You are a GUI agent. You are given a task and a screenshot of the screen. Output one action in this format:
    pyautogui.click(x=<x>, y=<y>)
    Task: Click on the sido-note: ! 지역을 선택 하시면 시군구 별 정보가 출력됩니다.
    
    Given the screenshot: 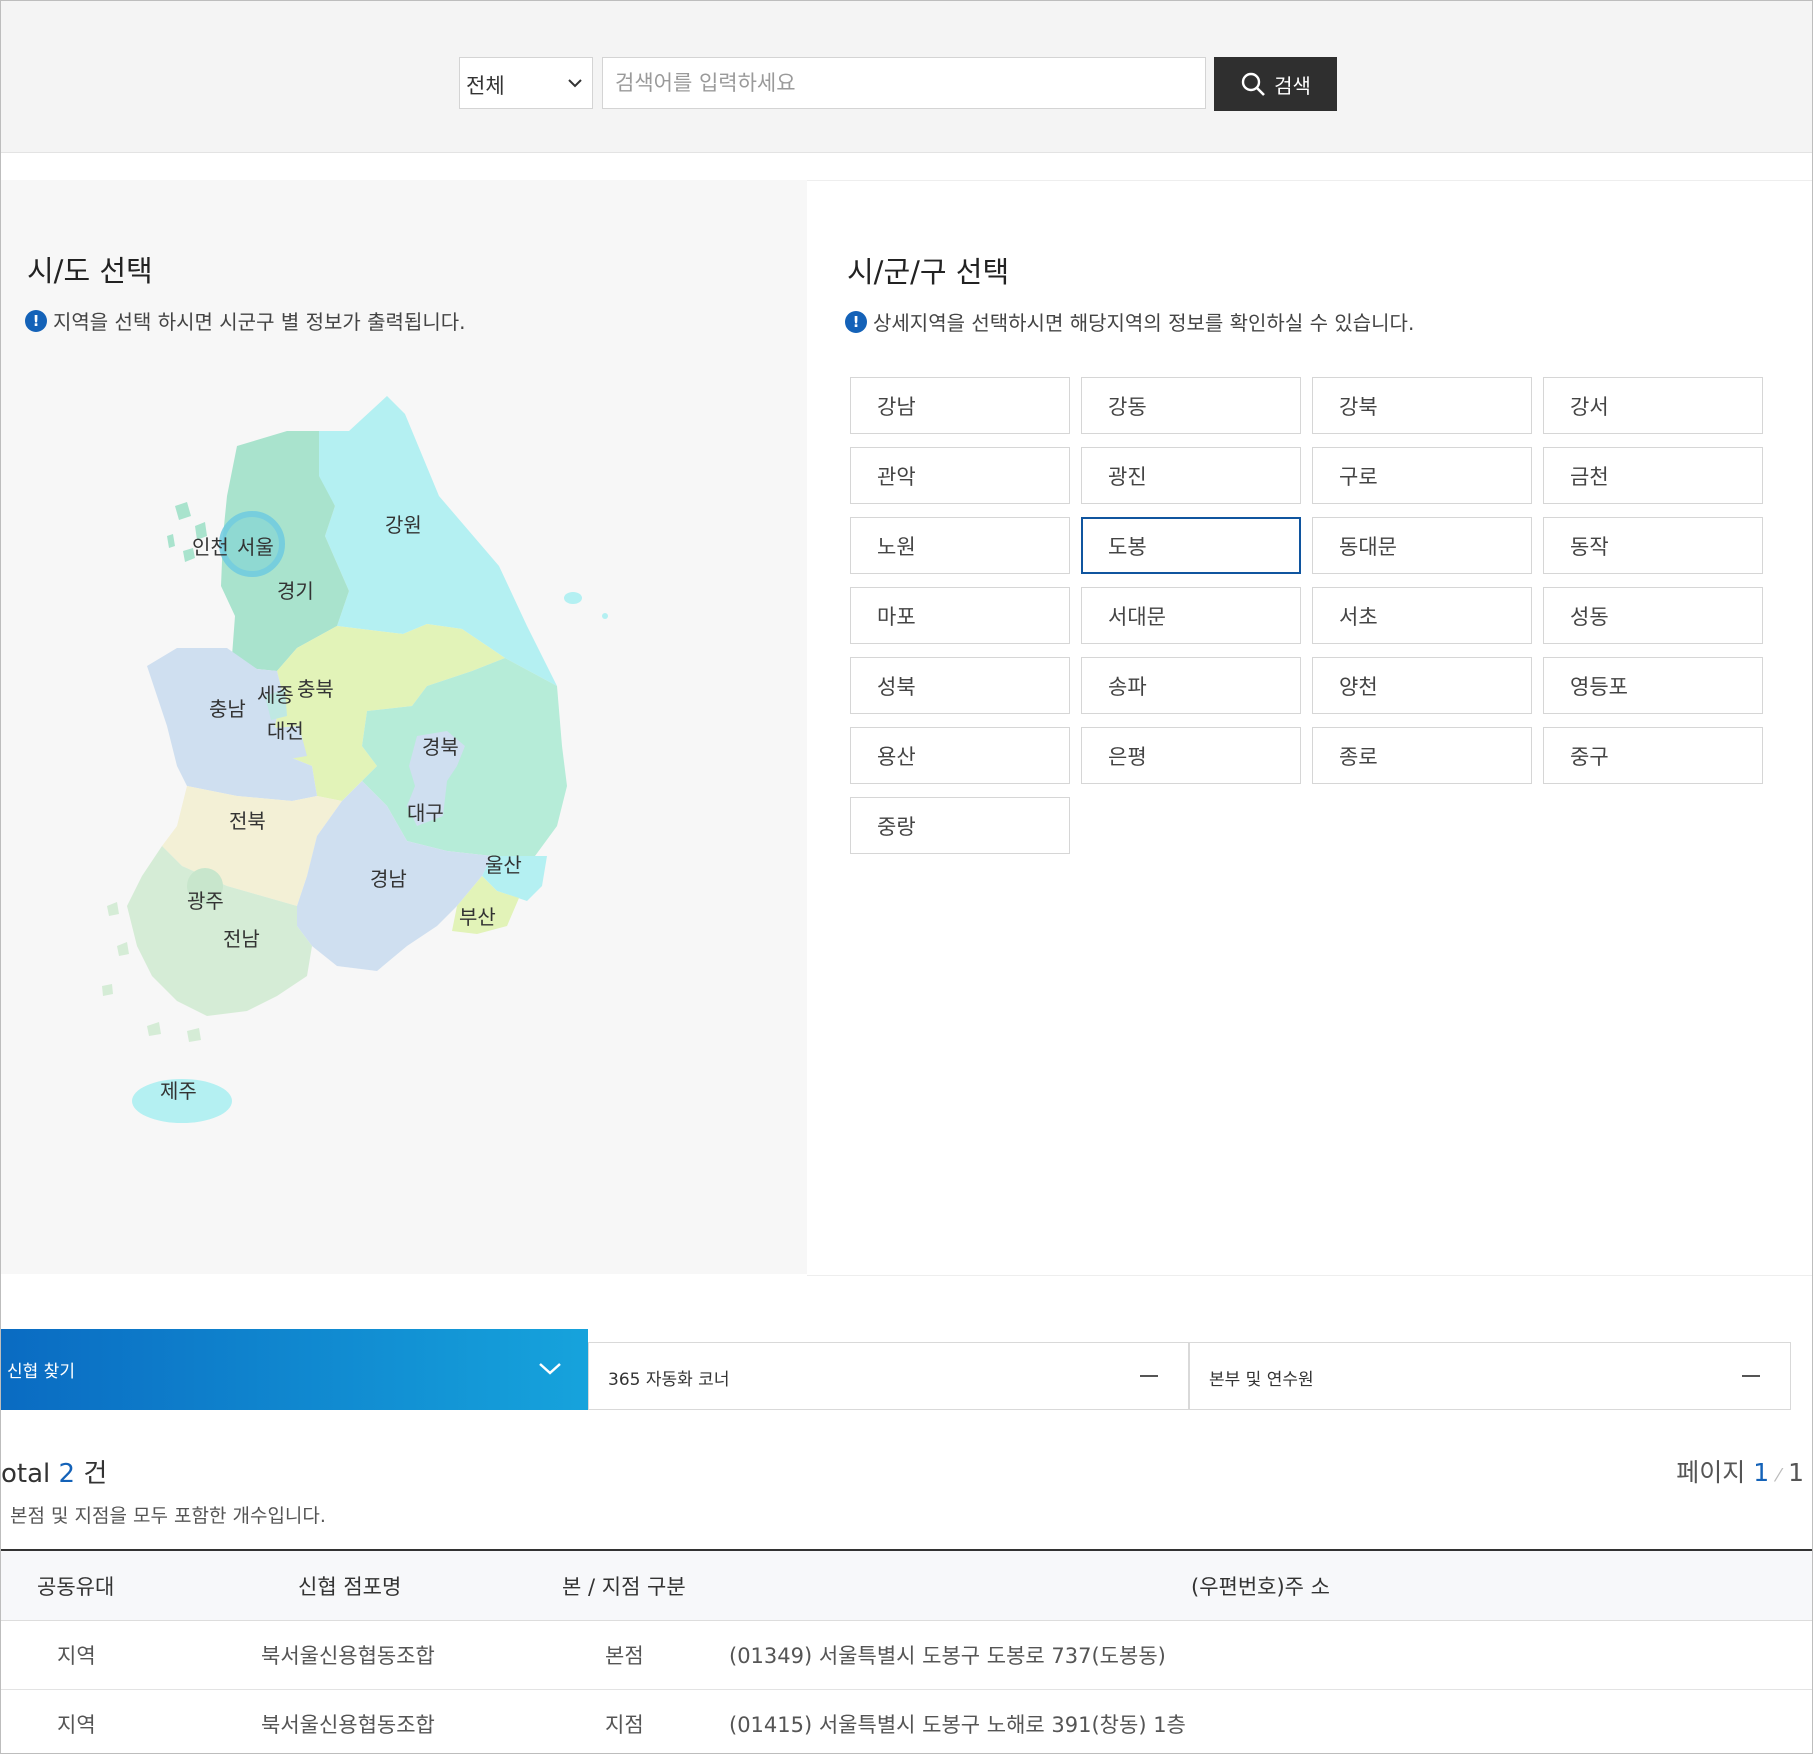 What is the action you would take?
    pyautogui.click(x=245, y=320)
    